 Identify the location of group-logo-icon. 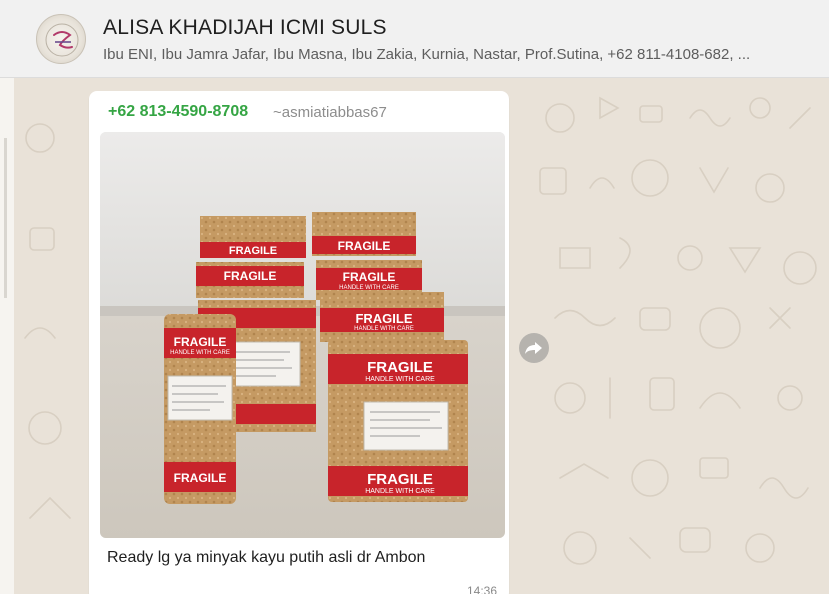
(62, 40).